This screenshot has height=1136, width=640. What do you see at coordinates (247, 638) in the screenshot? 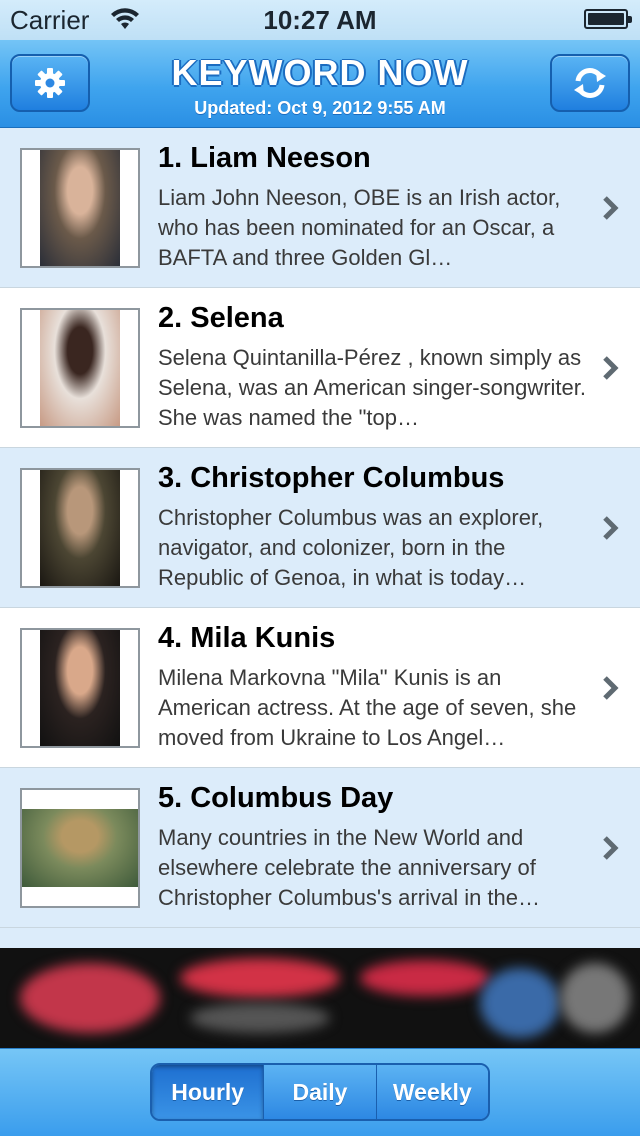
I see `item-title: 4. Mila Kunis` at bounding box center [247, 638].